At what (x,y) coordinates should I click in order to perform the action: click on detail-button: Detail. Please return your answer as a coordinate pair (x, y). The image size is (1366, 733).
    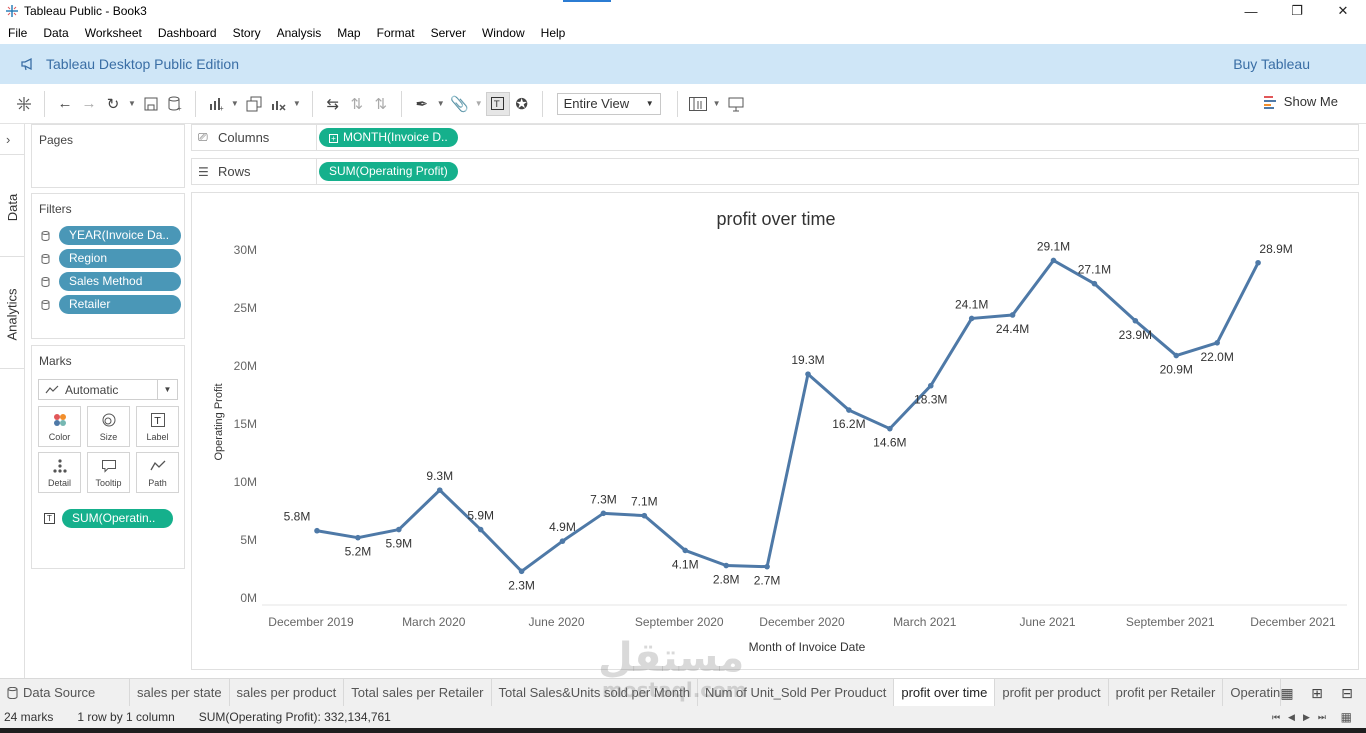
    Looking at the image, I should click on (59, 472).